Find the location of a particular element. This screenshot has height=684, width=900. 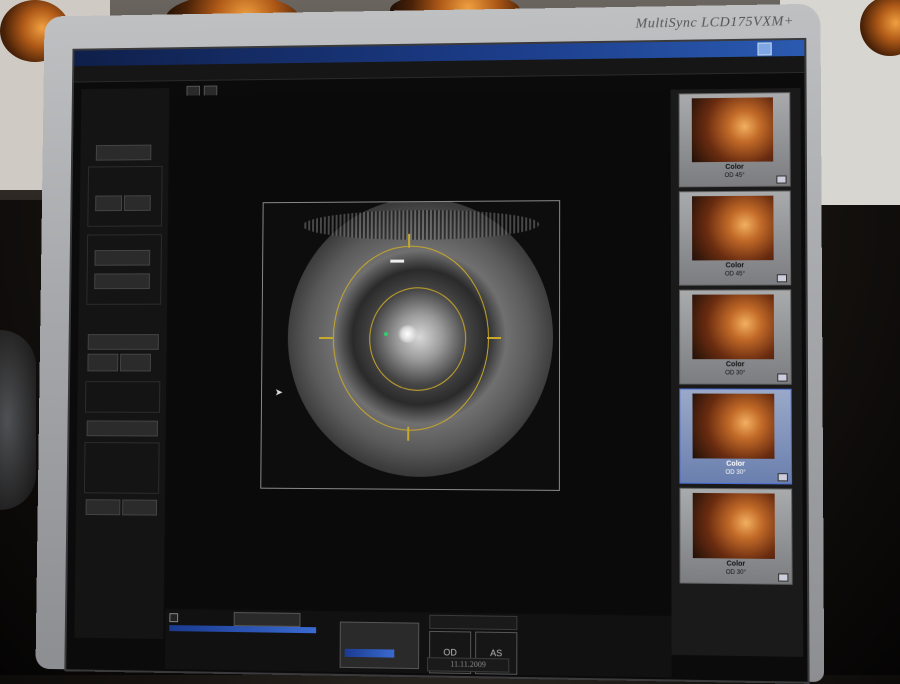

option-checkbox is located at coordinates (174, 618).